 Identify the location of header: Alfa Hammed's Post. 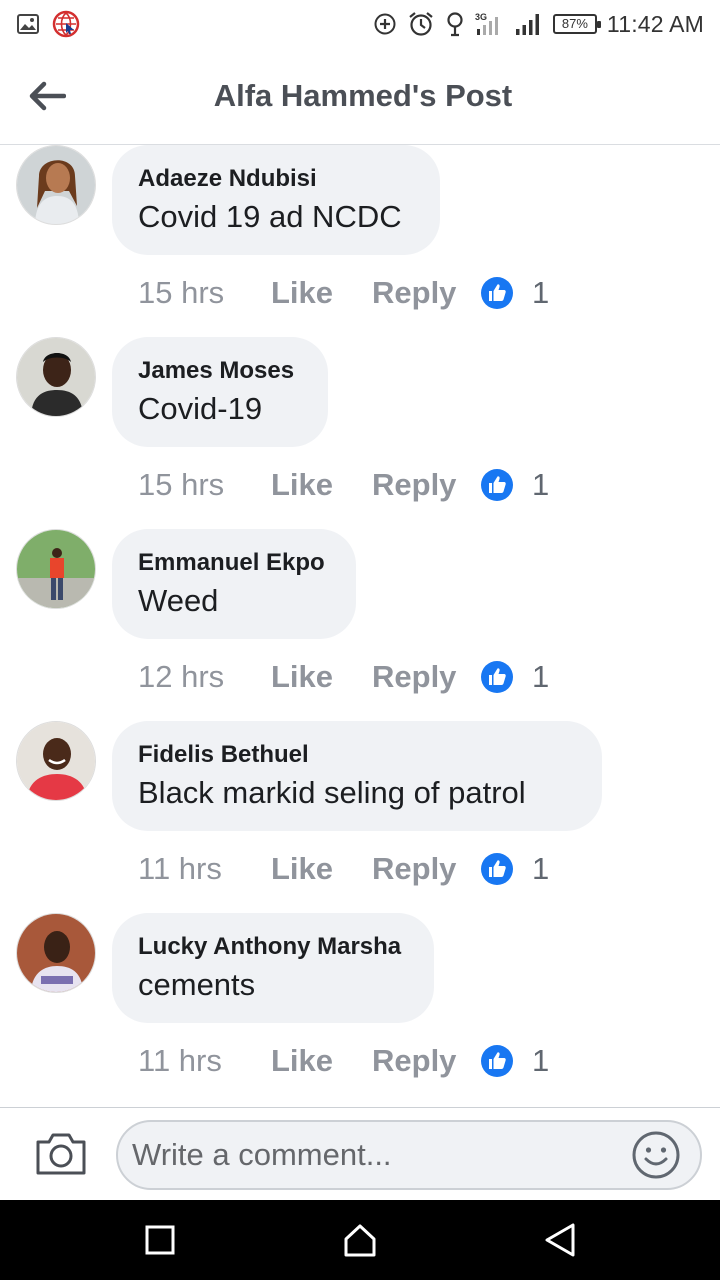
(360, 96).